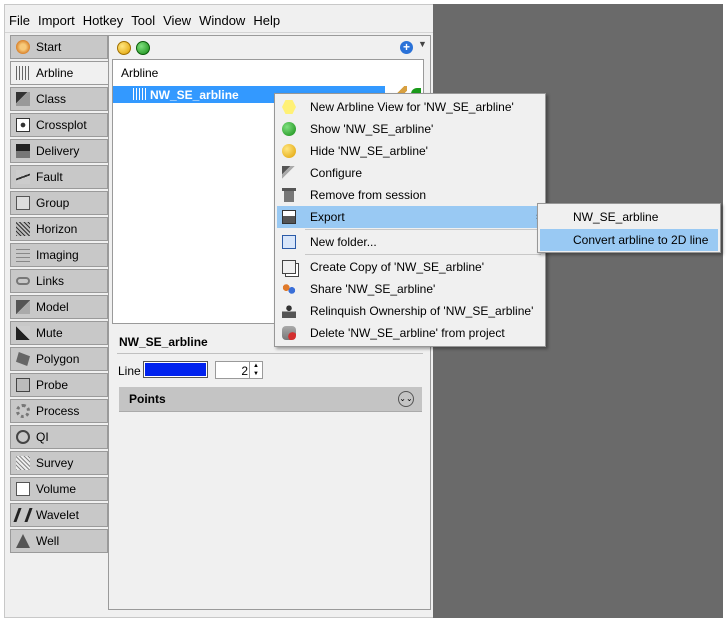 This screenshot has height=622, width=728. What do you see at coordinates (289, 267) in the screenshot?
I see `copy-icon` at bounding box center [289, 267].